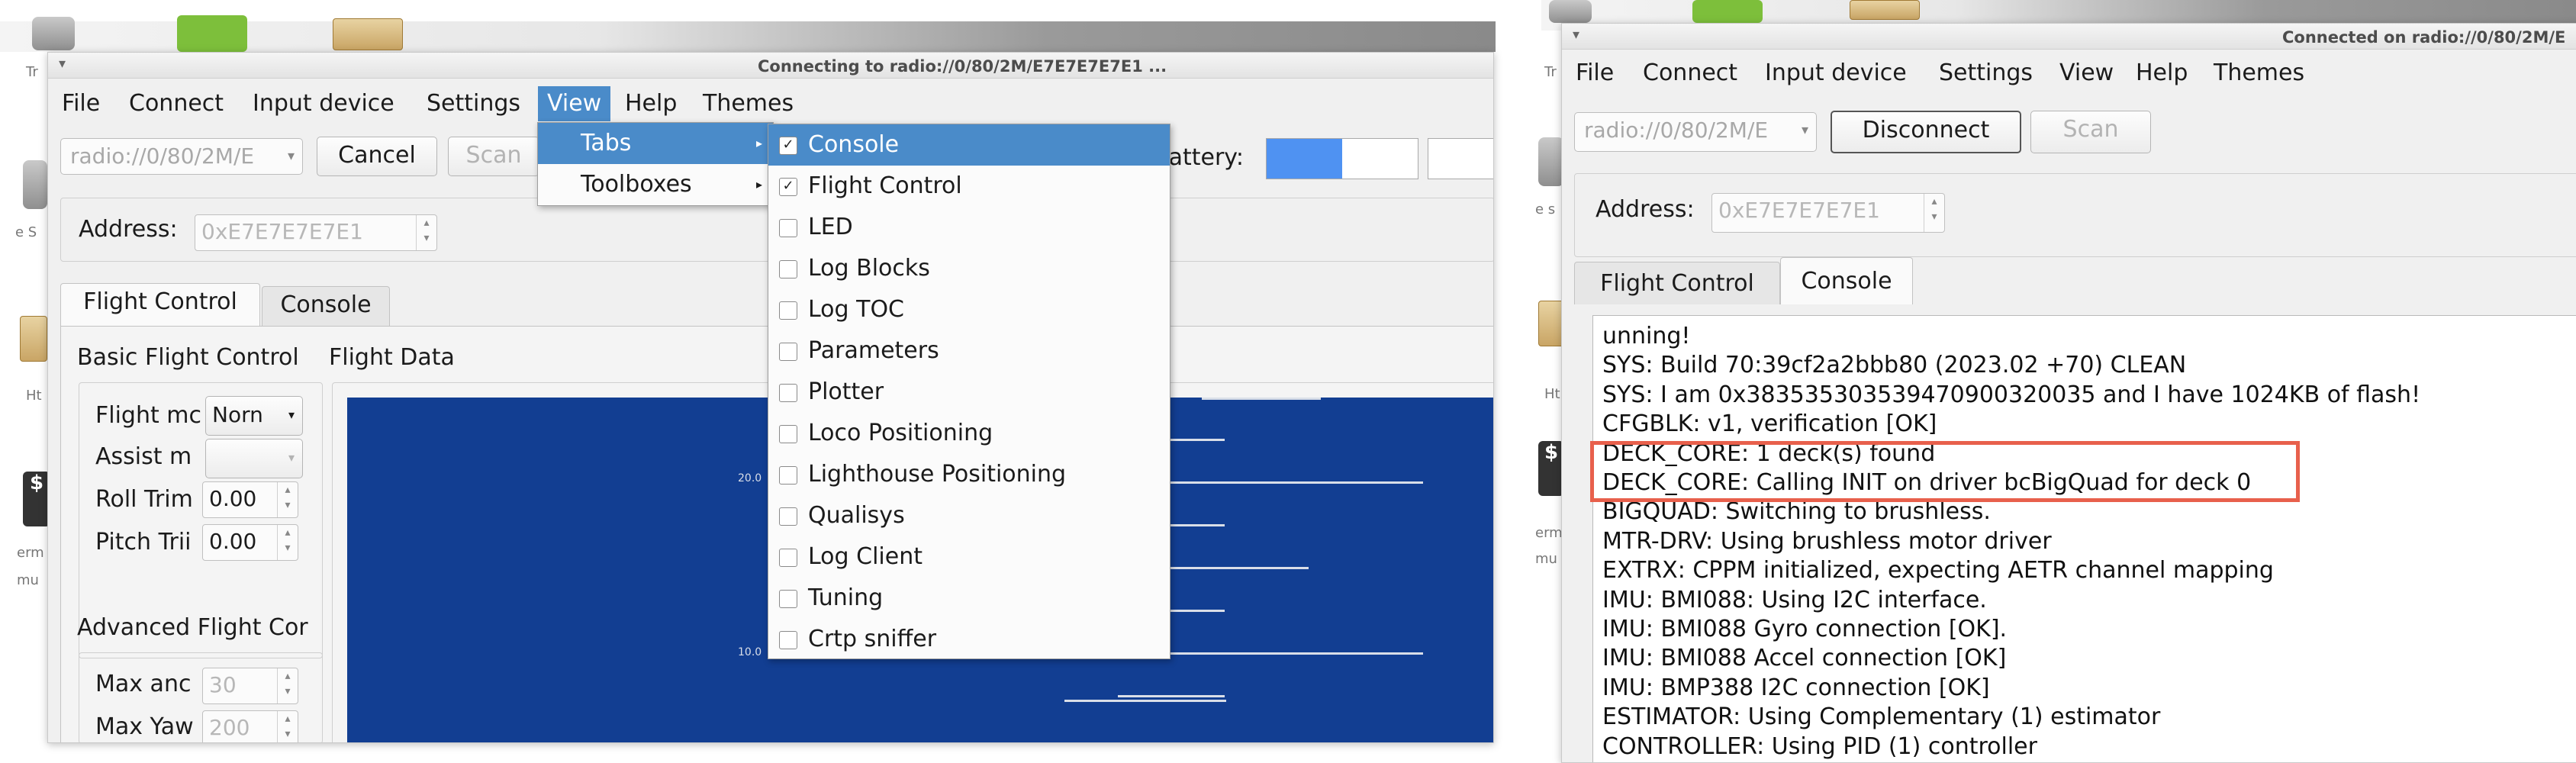 The image size is (2576, 763). Describe the element at coordinates (655, 143) in the screenshot. I see `view-menu-item-tabs: Tabs ▸` at that location.